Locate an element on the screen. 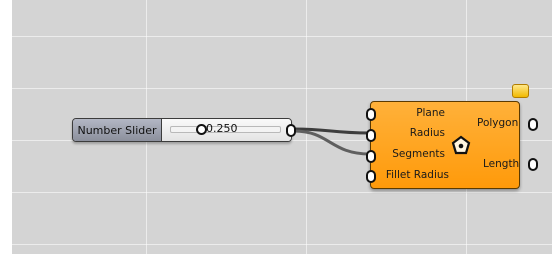 This screenshot has height=260, width=552. slider-value: 0.250 is located at coordinates (222, 128).